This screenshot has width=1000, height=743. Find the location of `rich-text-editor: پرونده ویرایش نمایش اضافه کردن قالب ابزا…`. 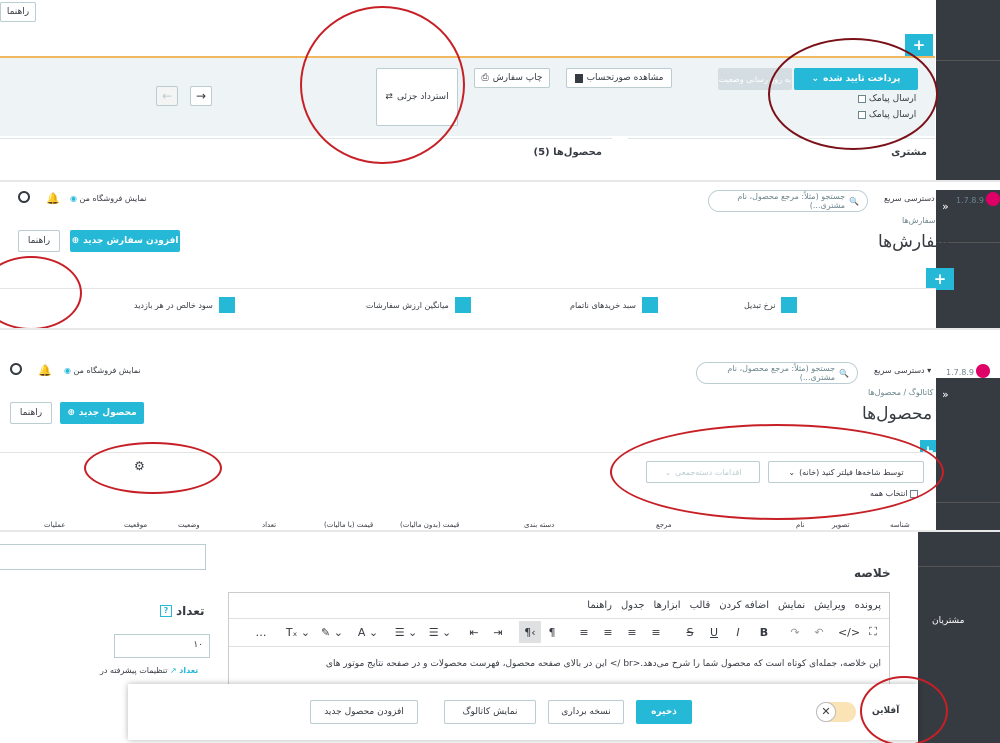

rich-text-editor: پرونده ویرایش نمایش اضافه کردن قالب ابزا… is located at coordinates (559, 642).